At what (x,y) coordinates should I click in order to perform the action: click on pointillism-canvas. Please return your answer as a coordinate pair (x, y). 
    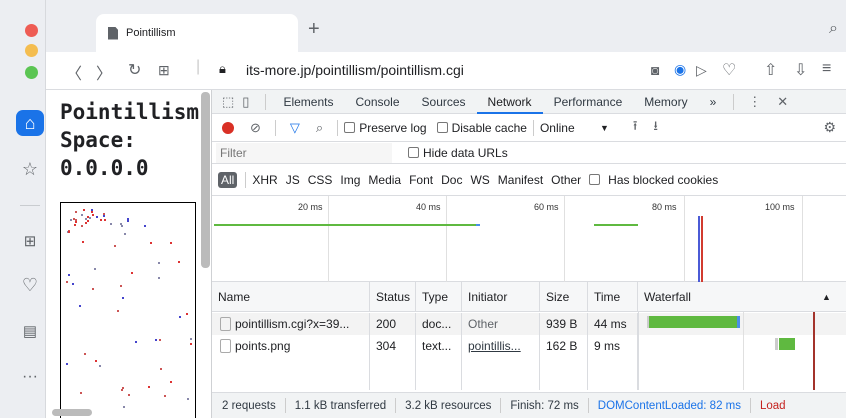
    Looking at the image, I should click on (128, 310).